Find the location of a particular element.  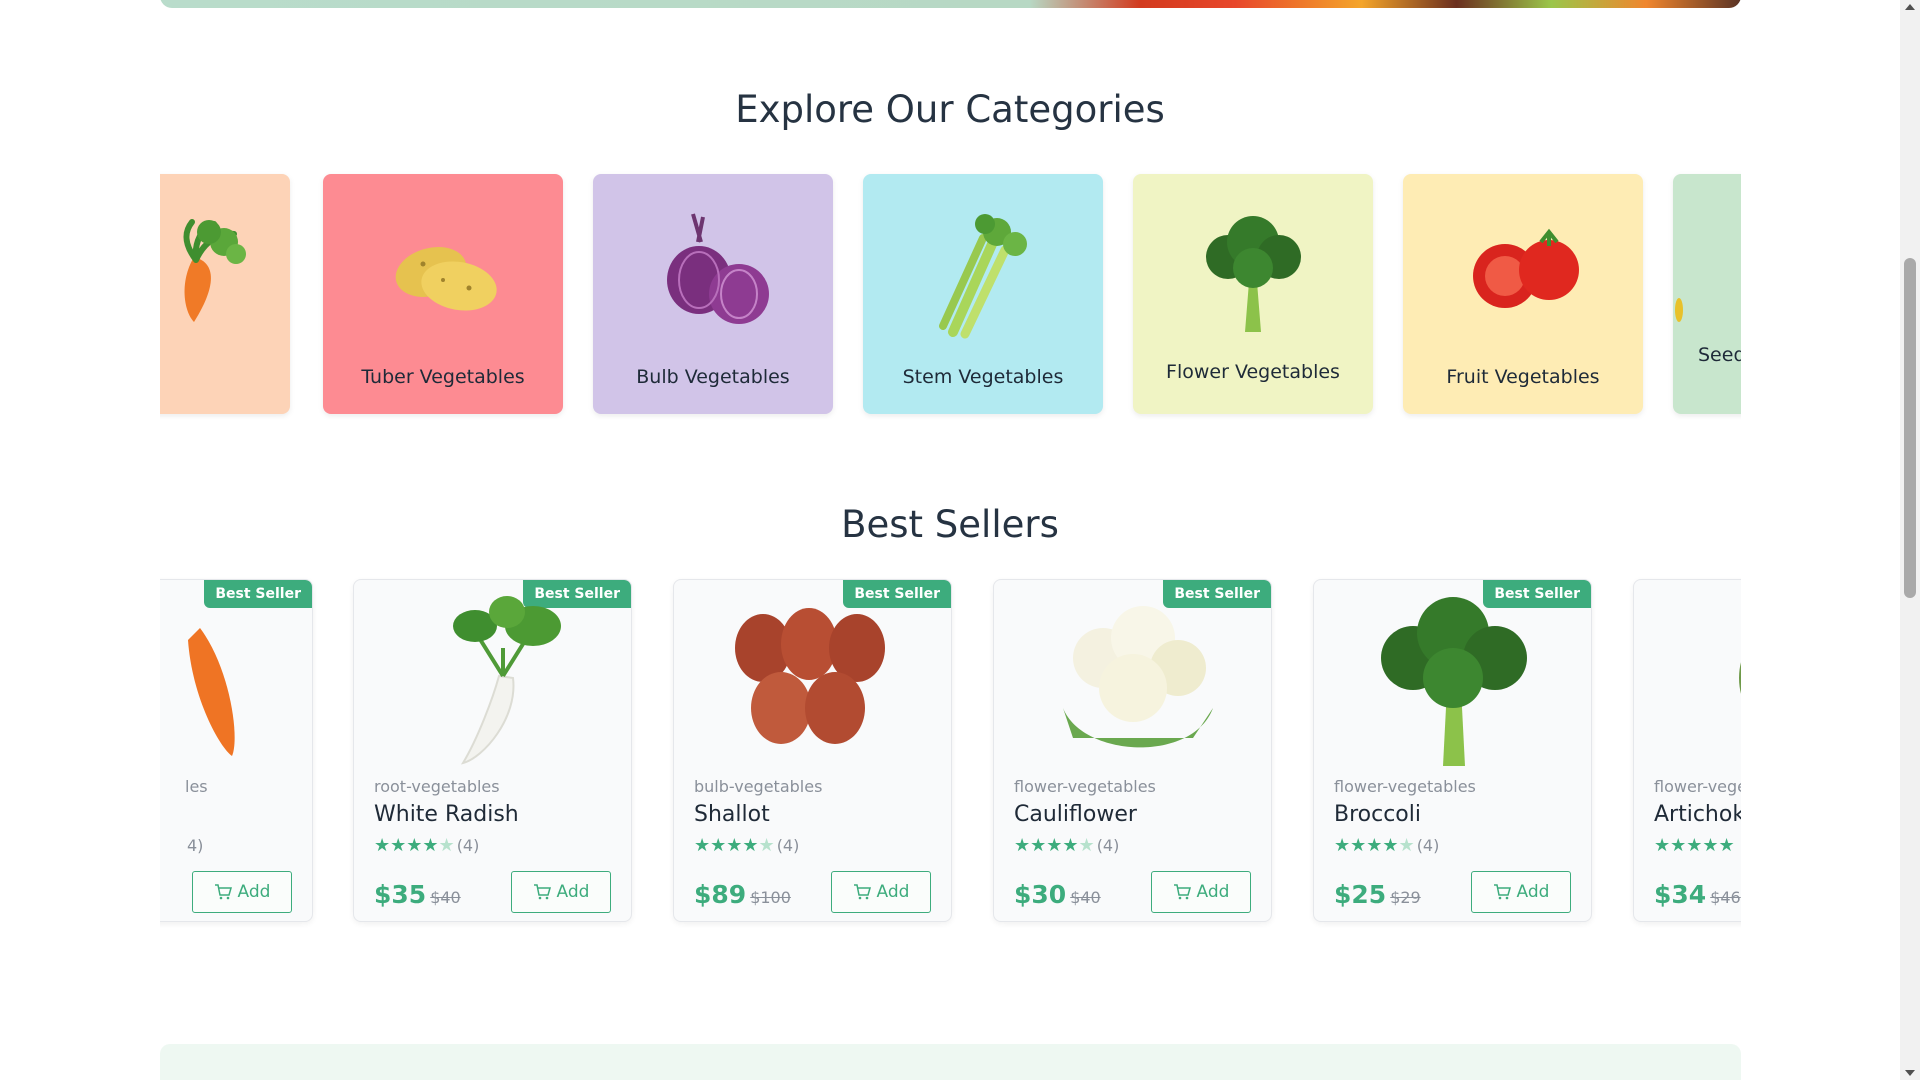

scroll-up-arrow-icon is located at coordinates (1910, 7).